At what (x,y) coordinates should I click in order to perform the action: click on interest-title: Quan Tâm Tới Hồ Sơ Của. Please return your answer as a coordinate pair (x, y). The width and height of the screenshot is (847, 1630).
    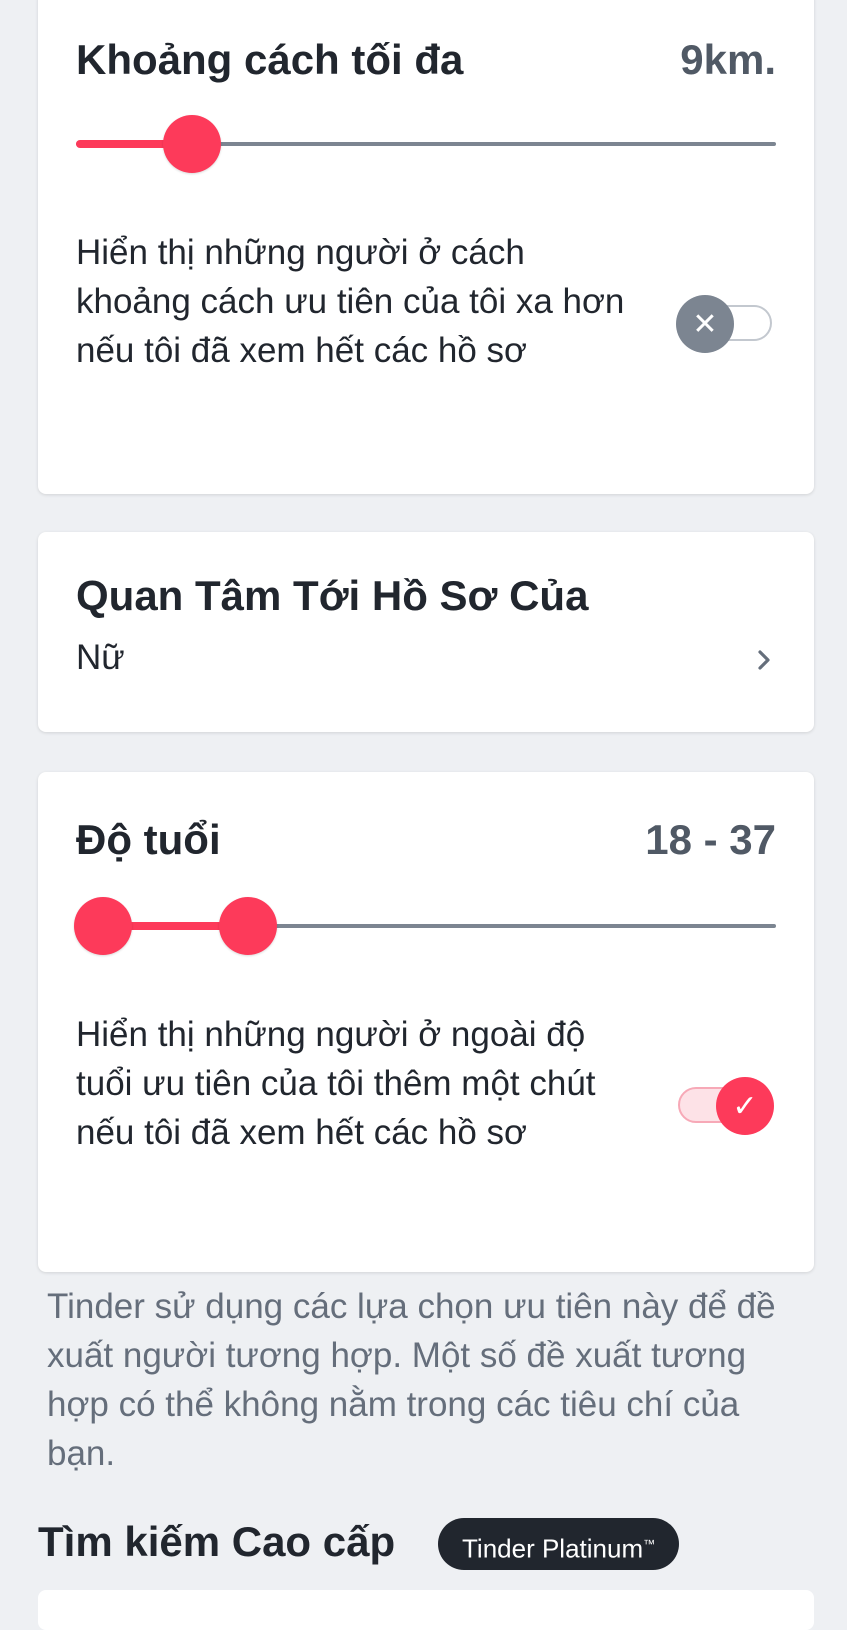
    Looking at the image, I should click on (332, 595).